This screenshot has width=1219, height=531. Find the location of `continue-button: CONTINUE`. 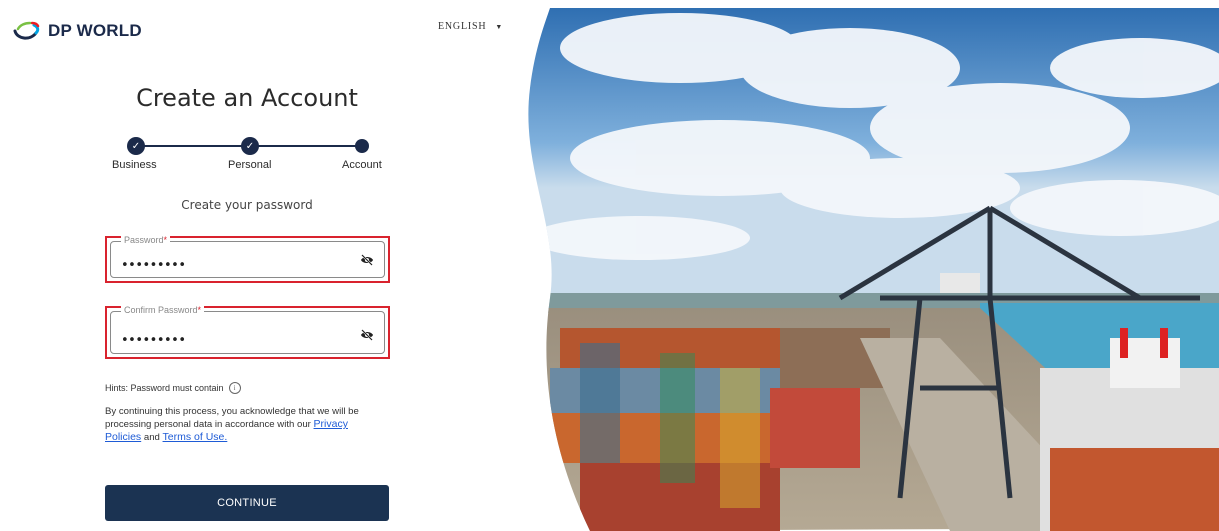

continue-button: CONTINUE is located at coordinates (247, 503).